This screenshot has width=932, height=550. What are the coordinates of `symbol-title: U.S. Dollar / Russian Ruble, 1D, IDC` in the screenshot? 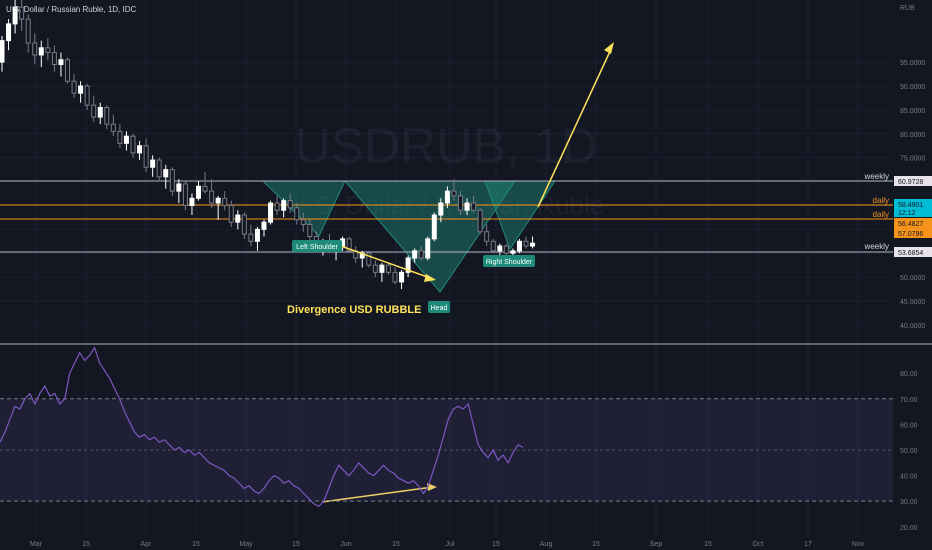 It's located at (71, 9).